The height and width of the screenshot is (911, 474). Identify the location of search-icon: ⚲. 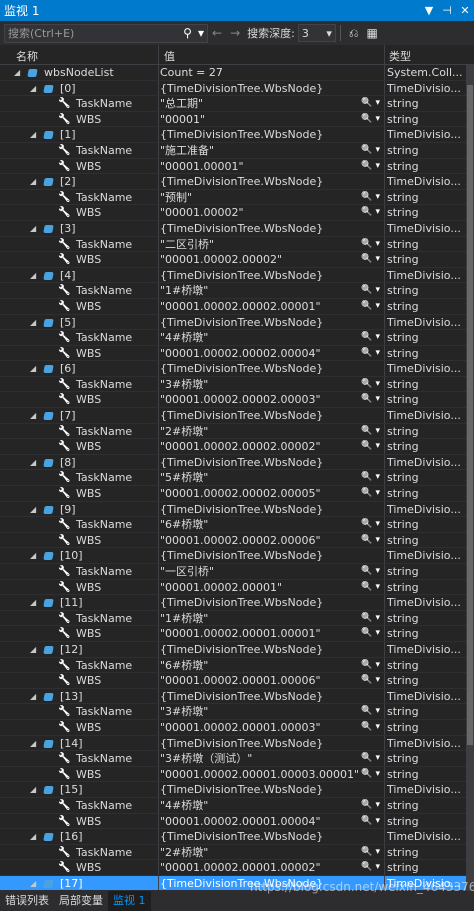
(187, 33).